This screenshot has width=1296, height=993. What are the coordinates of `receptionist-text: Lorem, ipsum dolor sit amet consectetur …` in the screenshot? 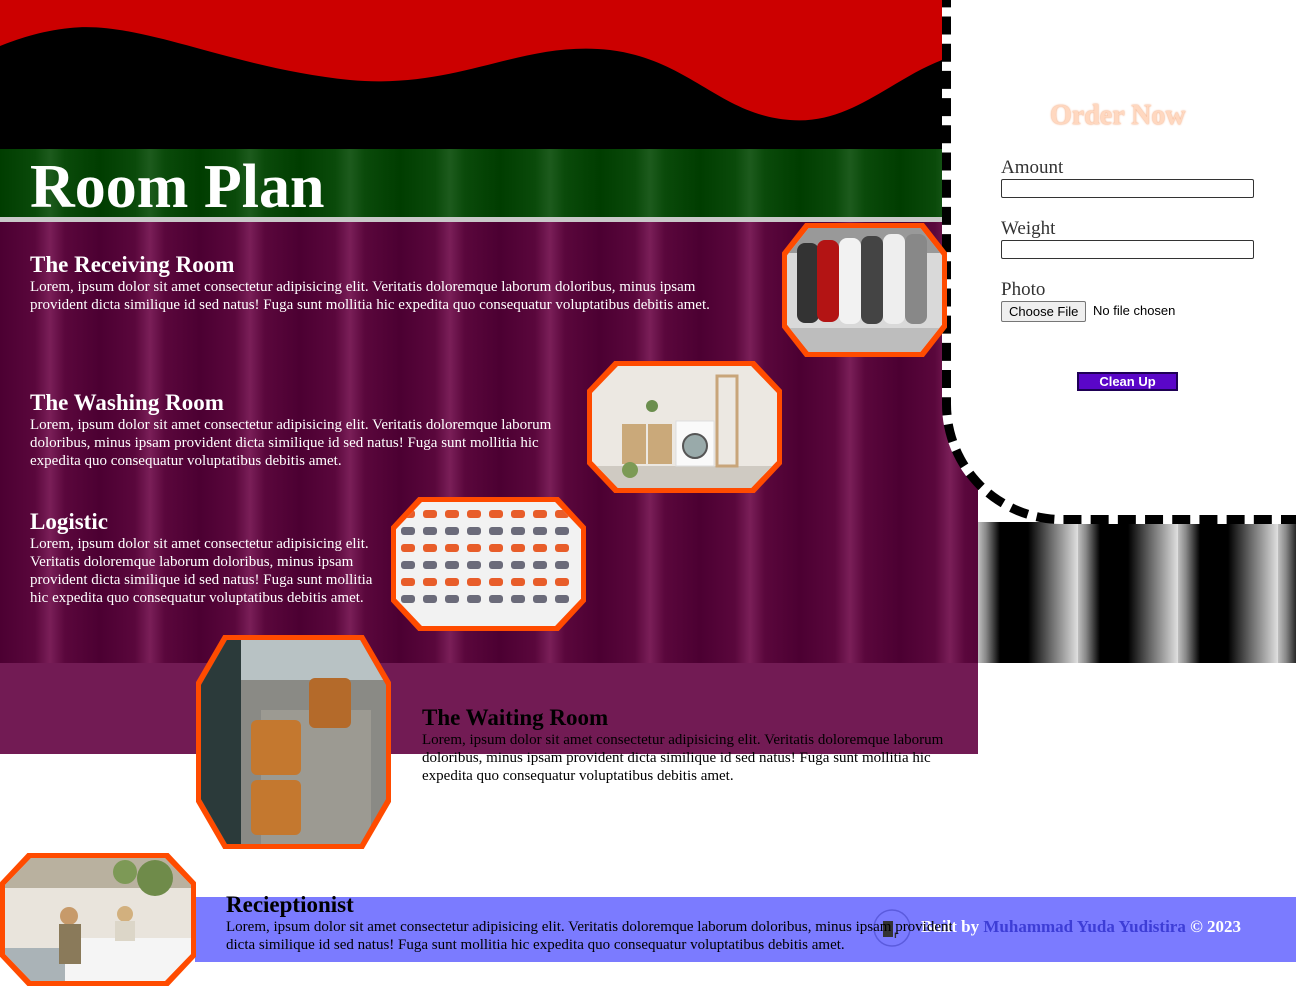 It's located at (589, 936).